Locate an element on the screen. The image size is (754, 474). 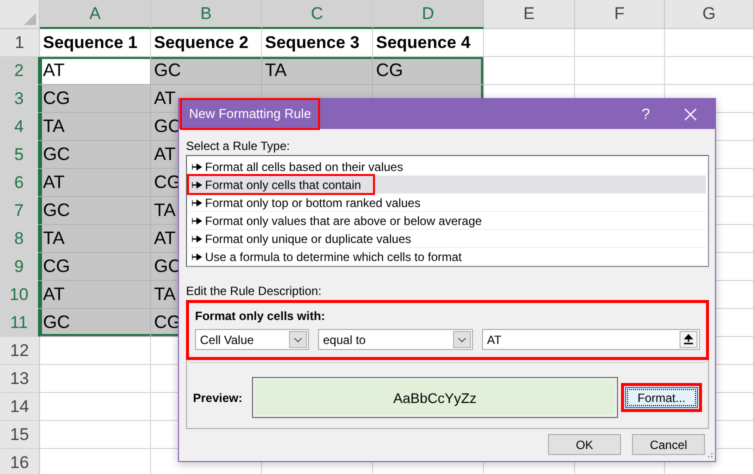
triangle-icon is located at coordinates (30, 19).